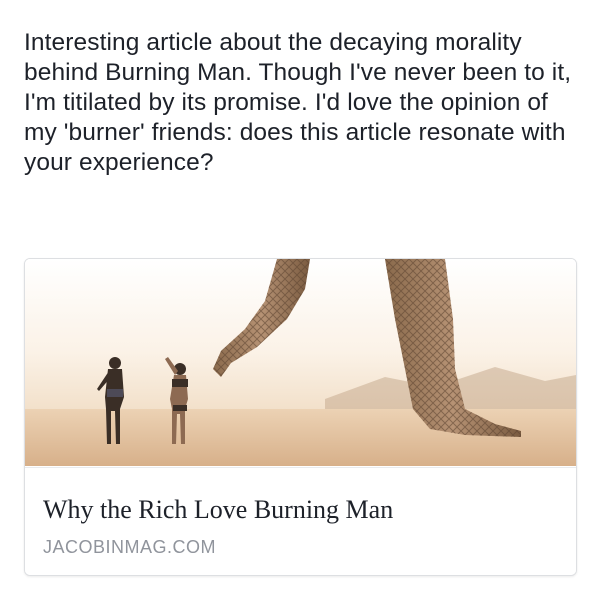 The height and width of the screenshot is (600, 600). I want to click on link-domain: JACOBINMAG.COM, so click(130, 547).